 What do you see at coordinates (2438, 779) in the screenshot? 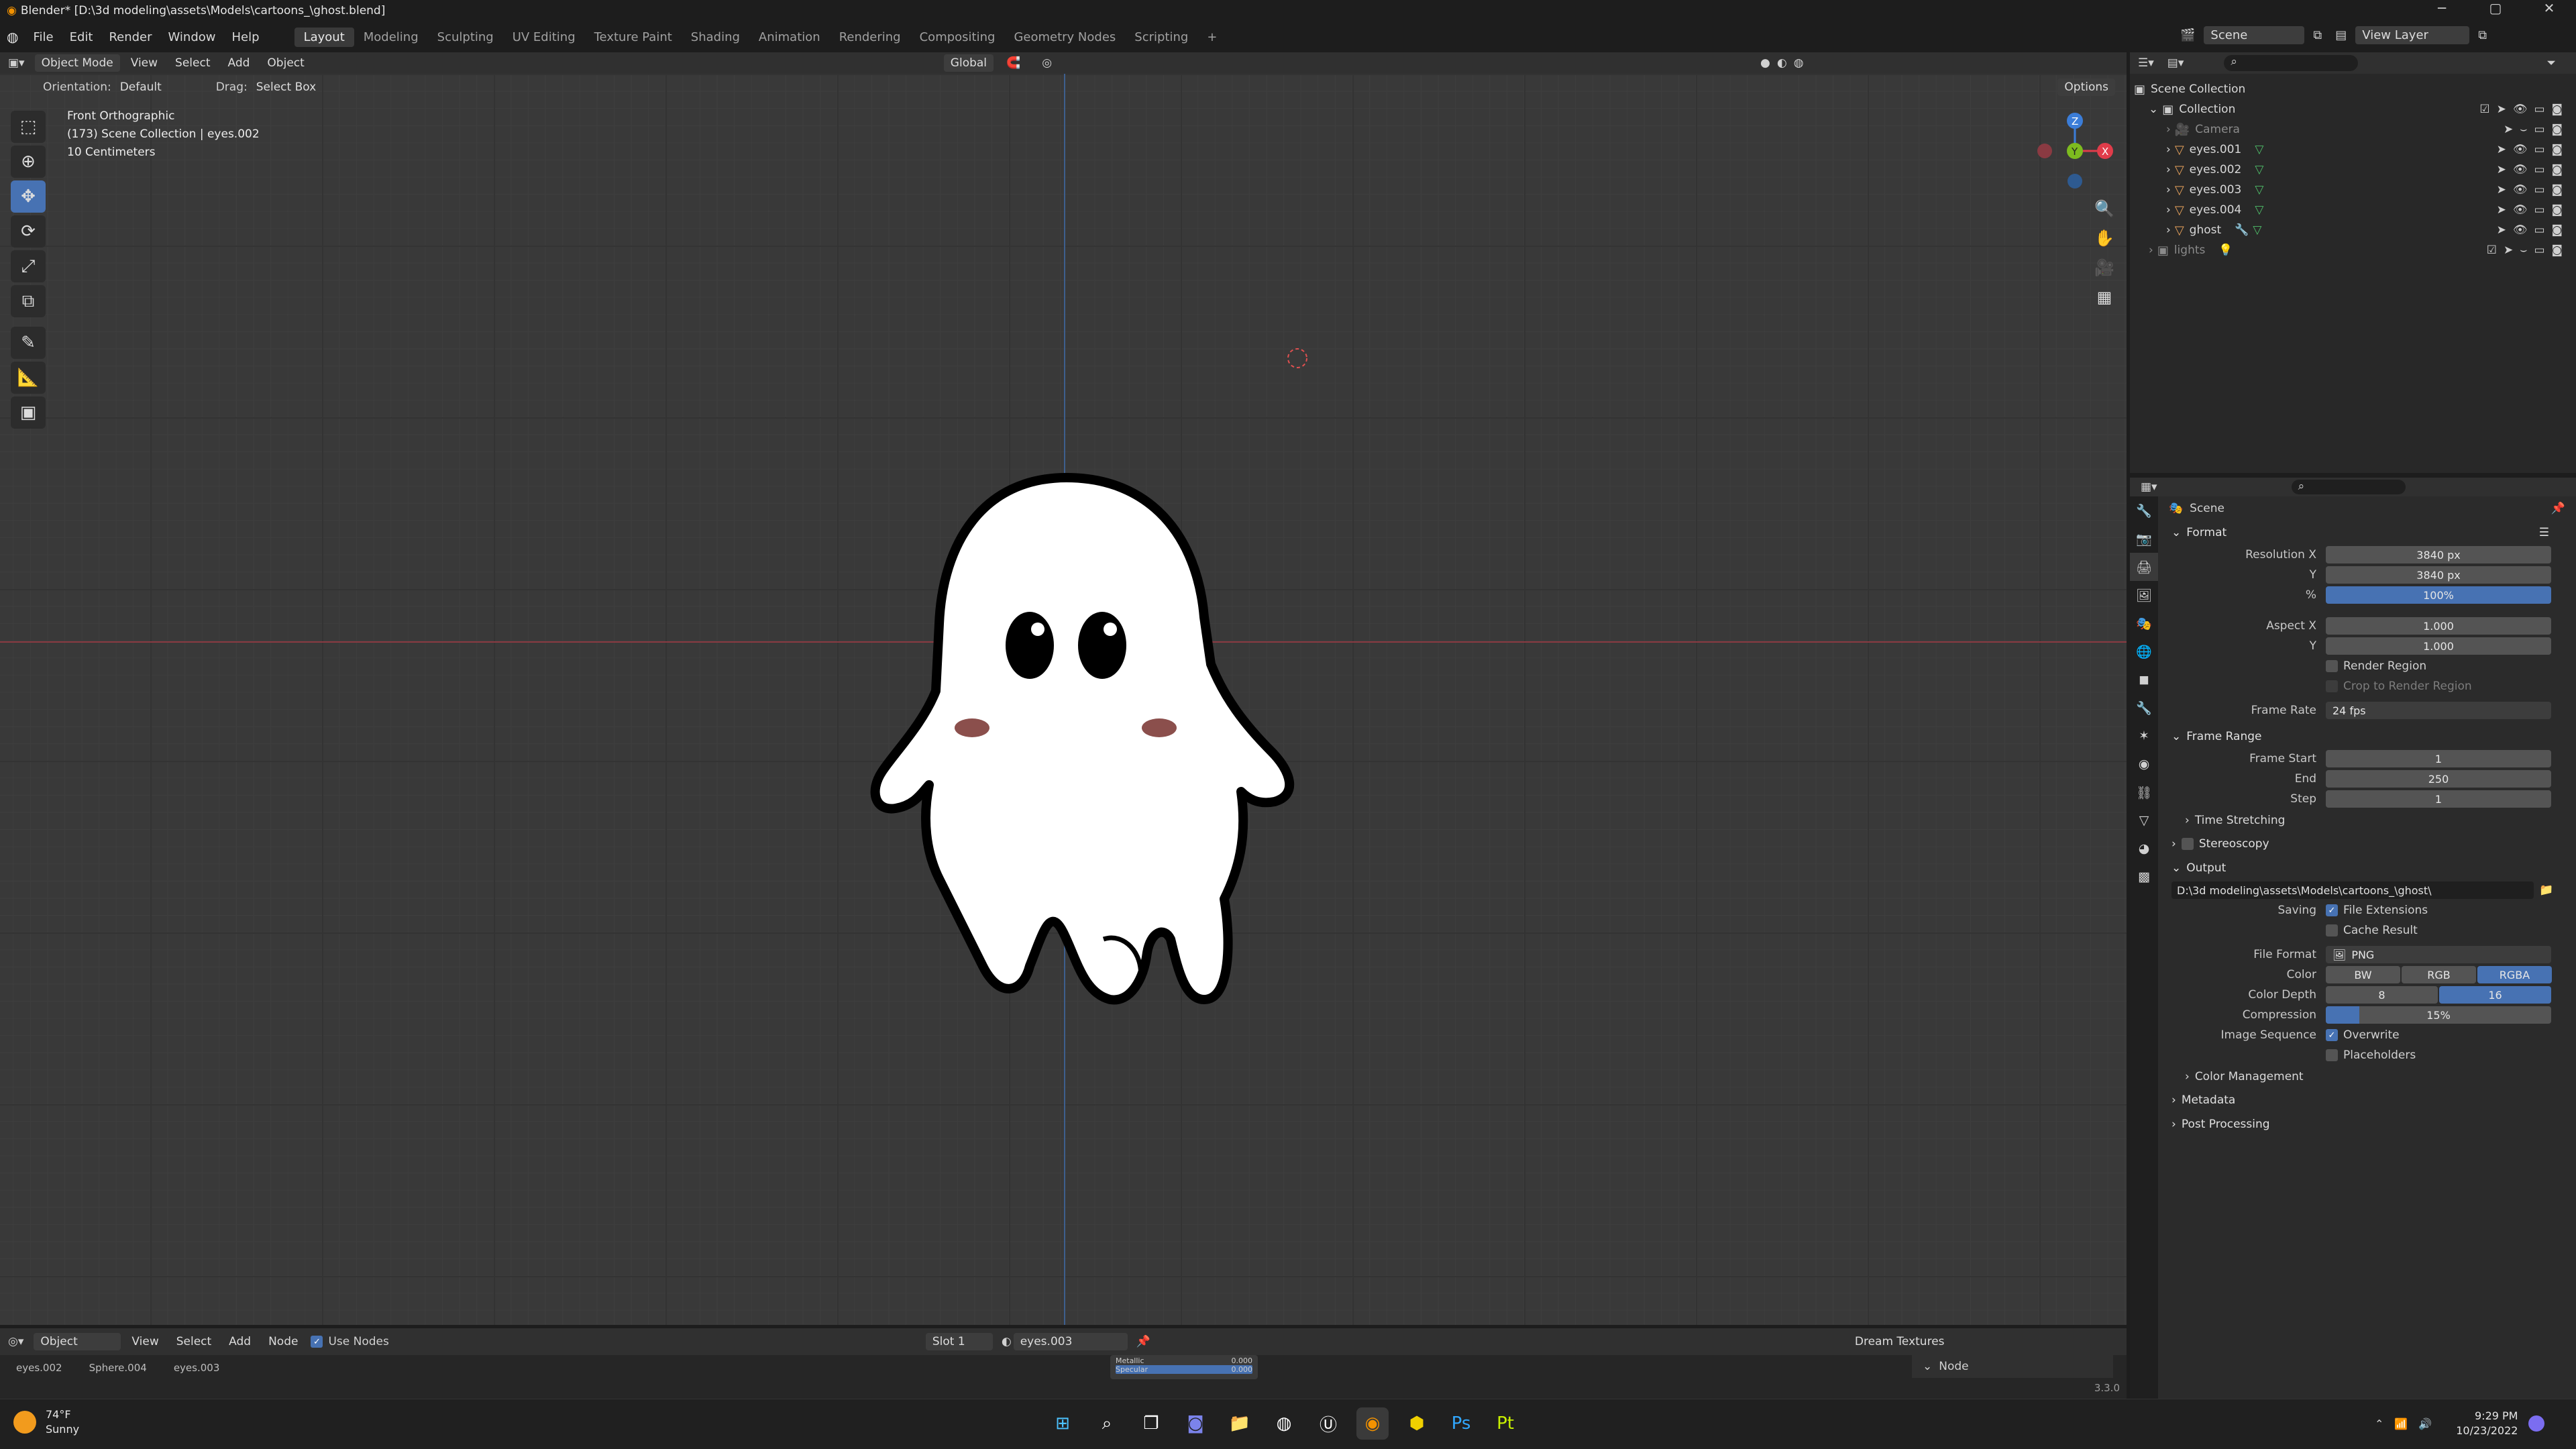
I see `frame-end-field: 250` at bounding box center [2438, 779].